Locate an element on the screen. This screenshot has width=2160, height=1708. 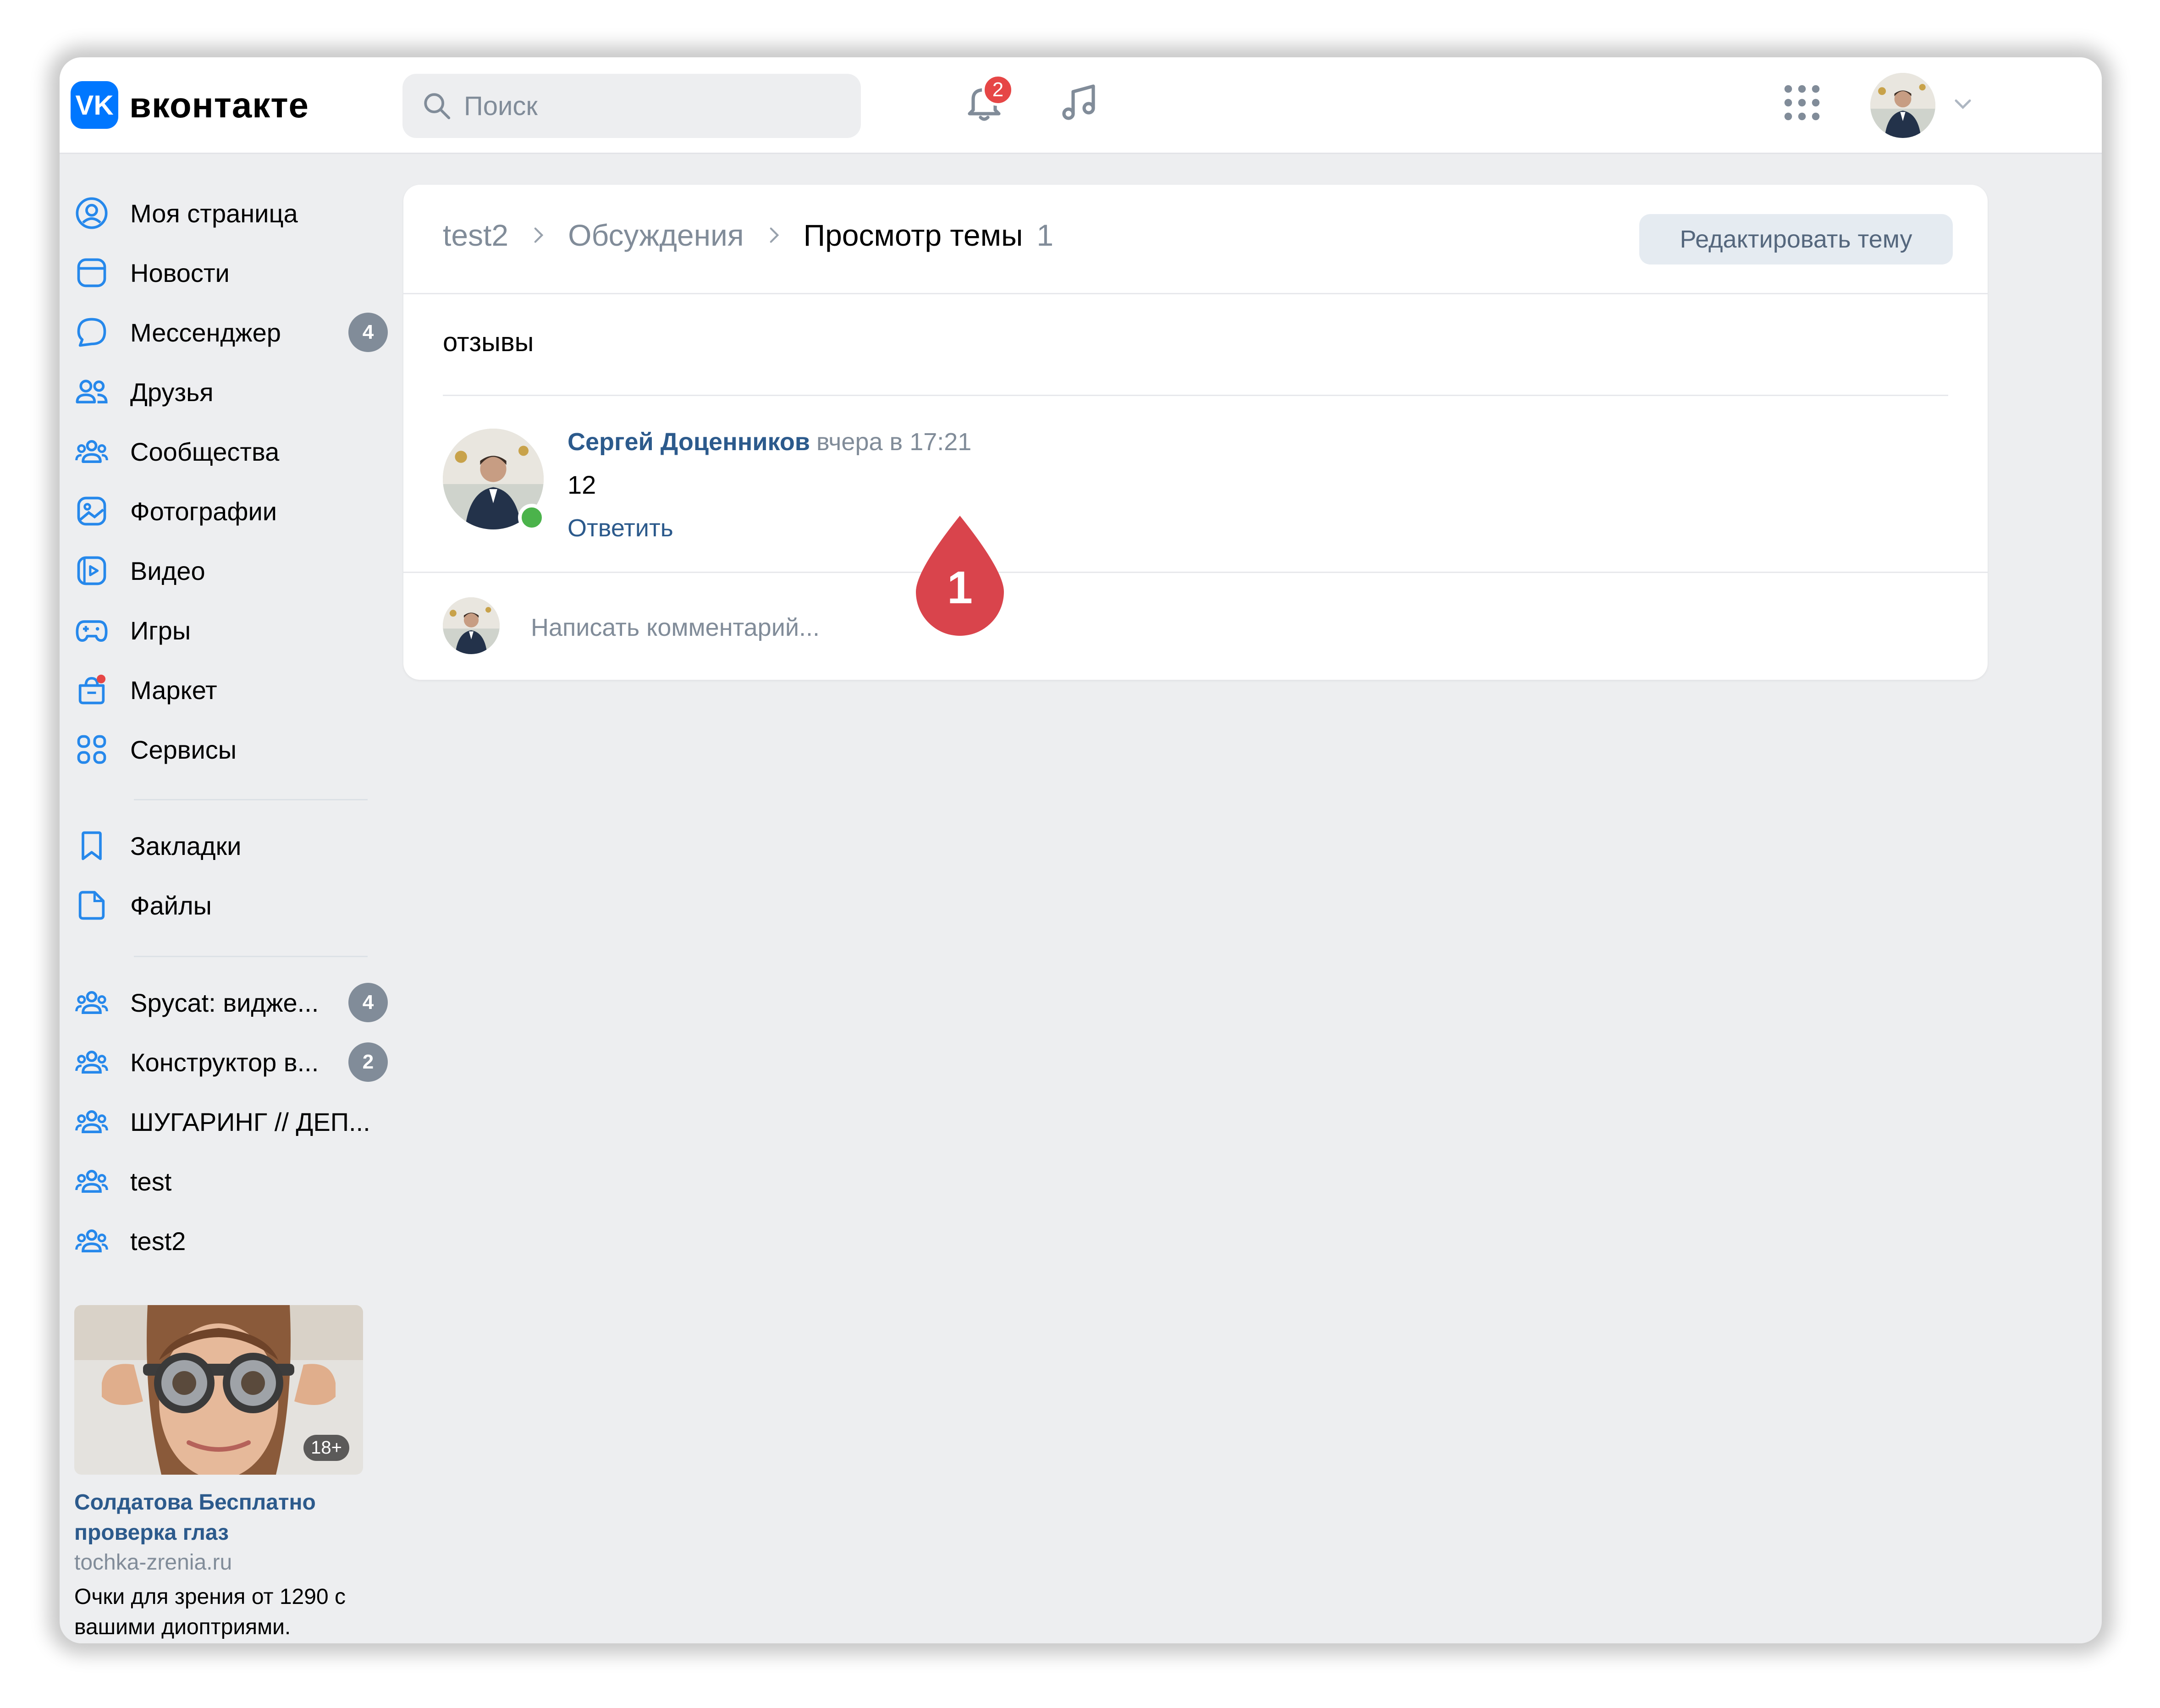
online-indicator is located at coordinates (532, 517).